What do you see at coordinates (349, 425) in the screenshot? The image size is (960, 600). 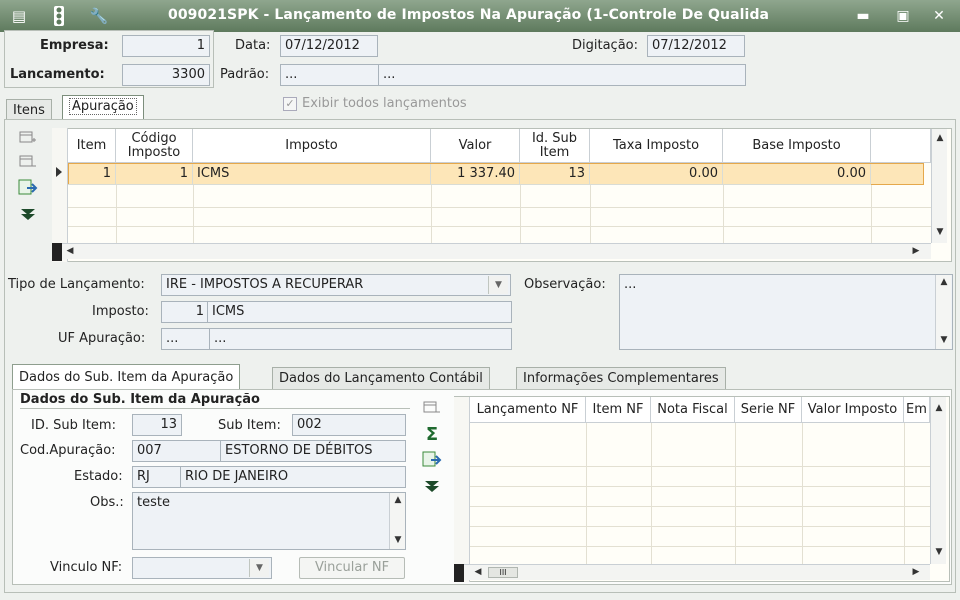 I see `subitem-field: 002` at bounding box center [349, 425].